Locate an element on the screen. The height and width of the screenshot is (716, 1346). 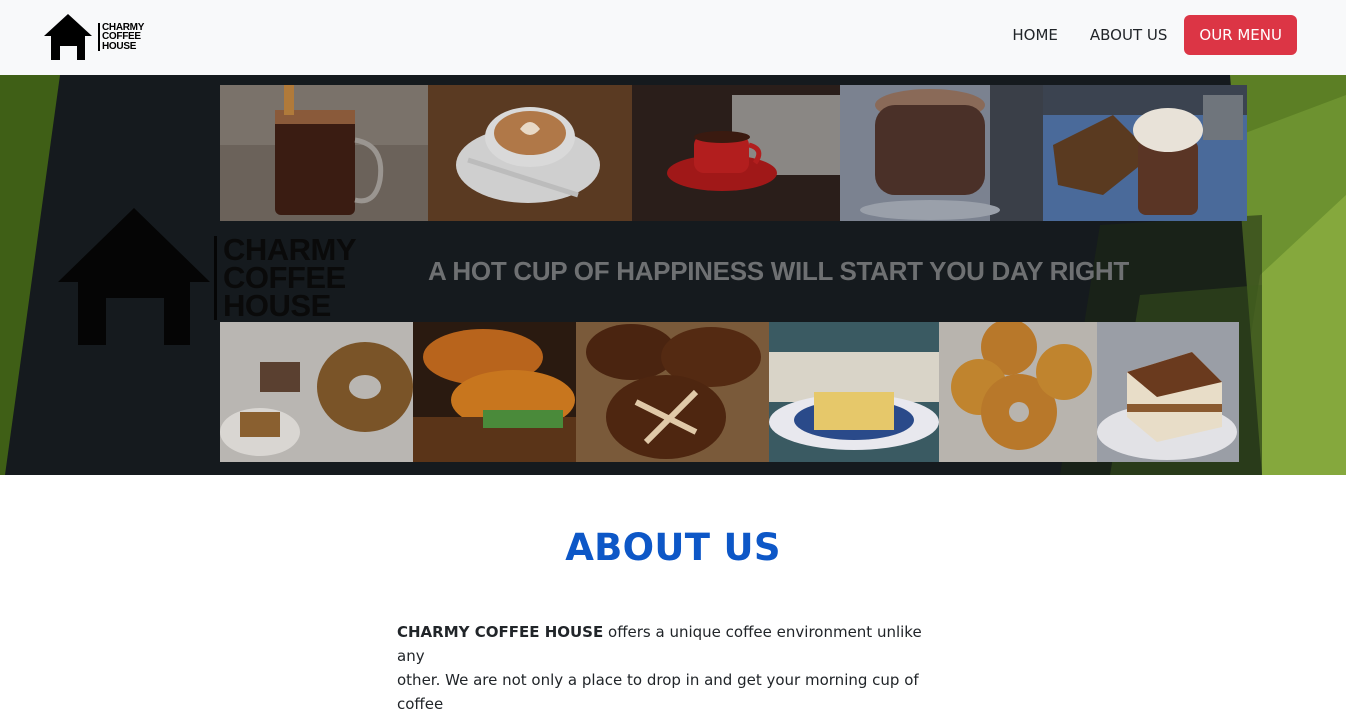
photo-coffee-cake is located at coordinates (316, 392).